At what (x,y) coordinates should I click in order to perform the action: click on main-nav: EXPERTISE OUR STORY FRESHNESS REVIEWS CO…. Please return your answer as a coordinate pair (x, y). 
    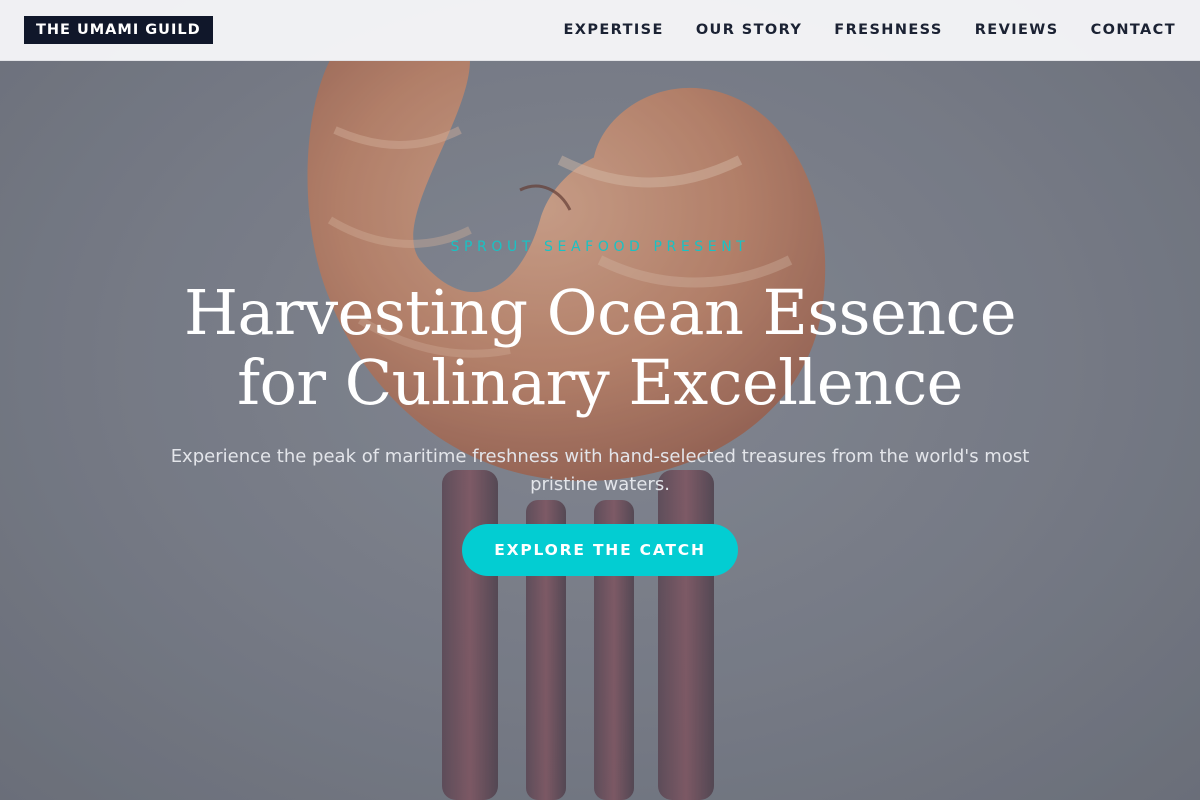
    Looking at the image, I should click on (869, 30).